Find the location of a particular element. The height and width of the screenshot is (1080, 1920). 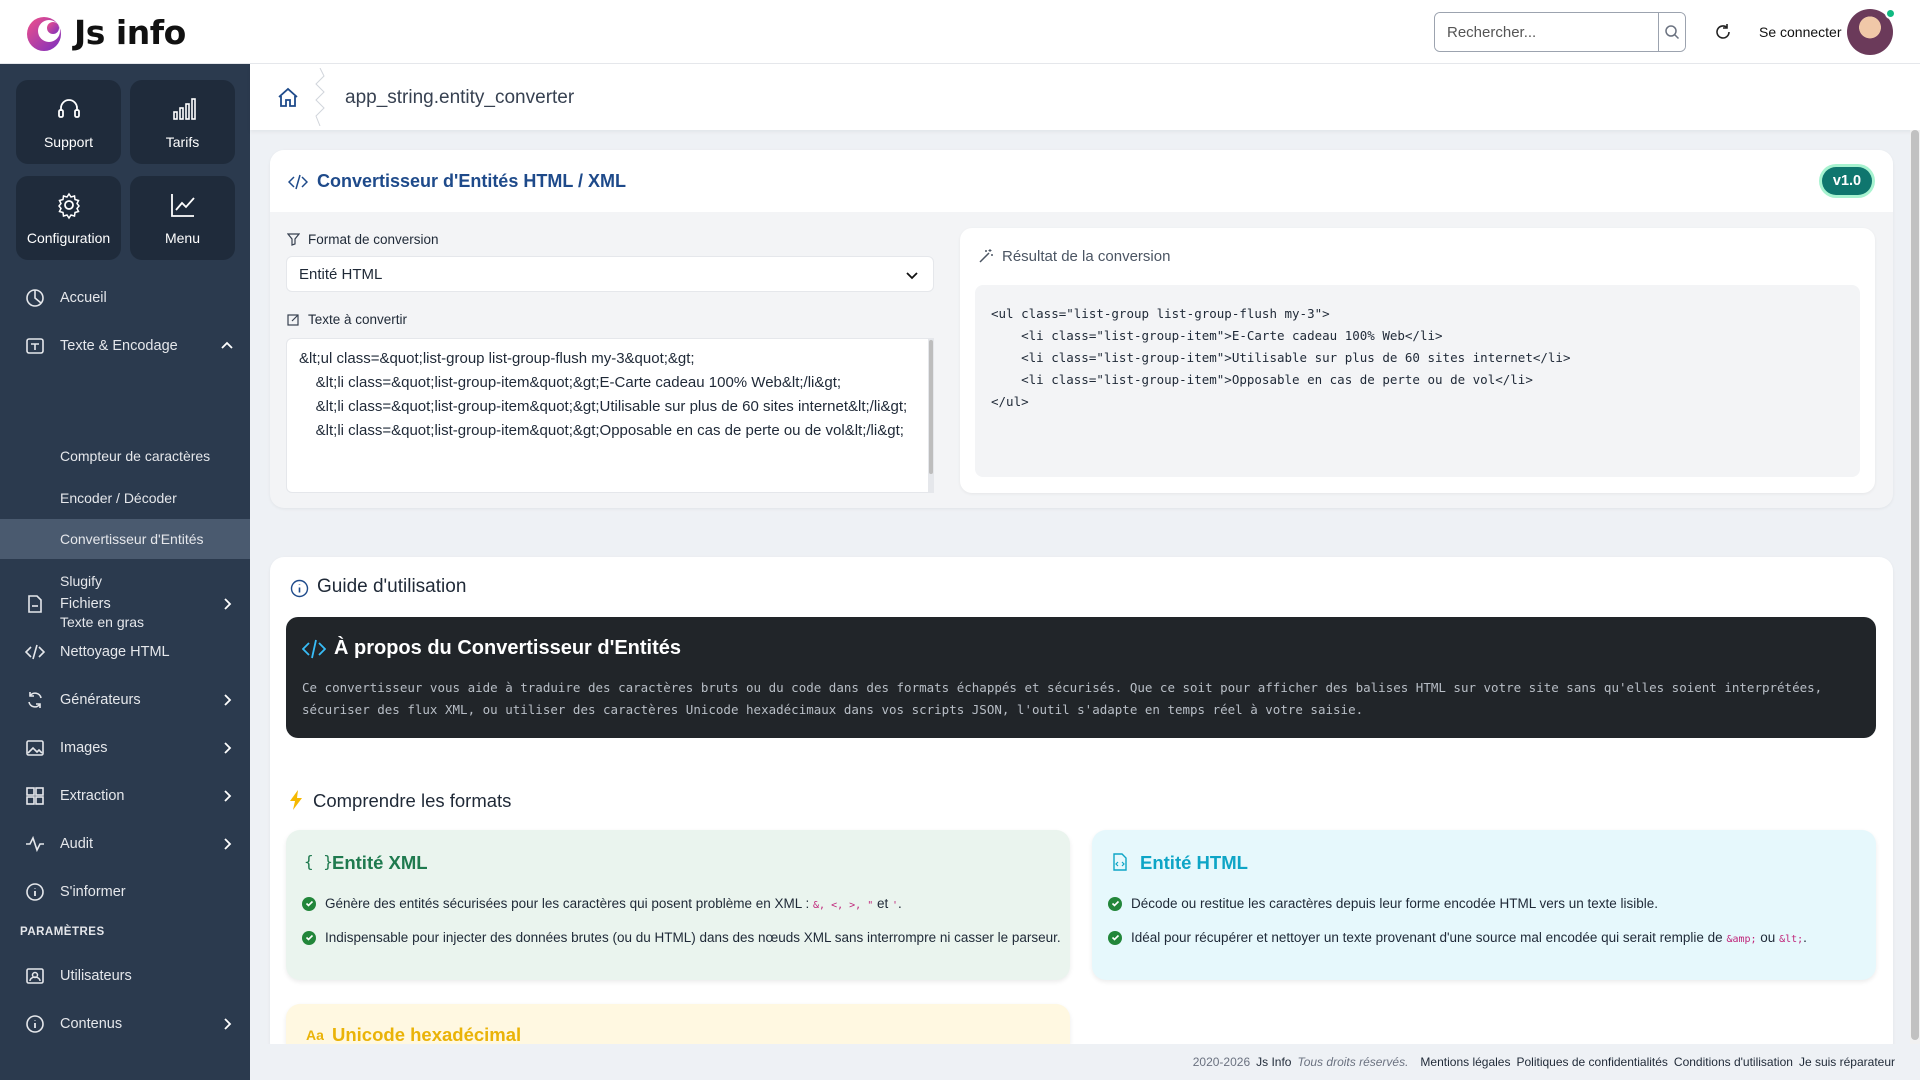

sidebar-item-label: Générateurs is located at coordinates (100, 700).